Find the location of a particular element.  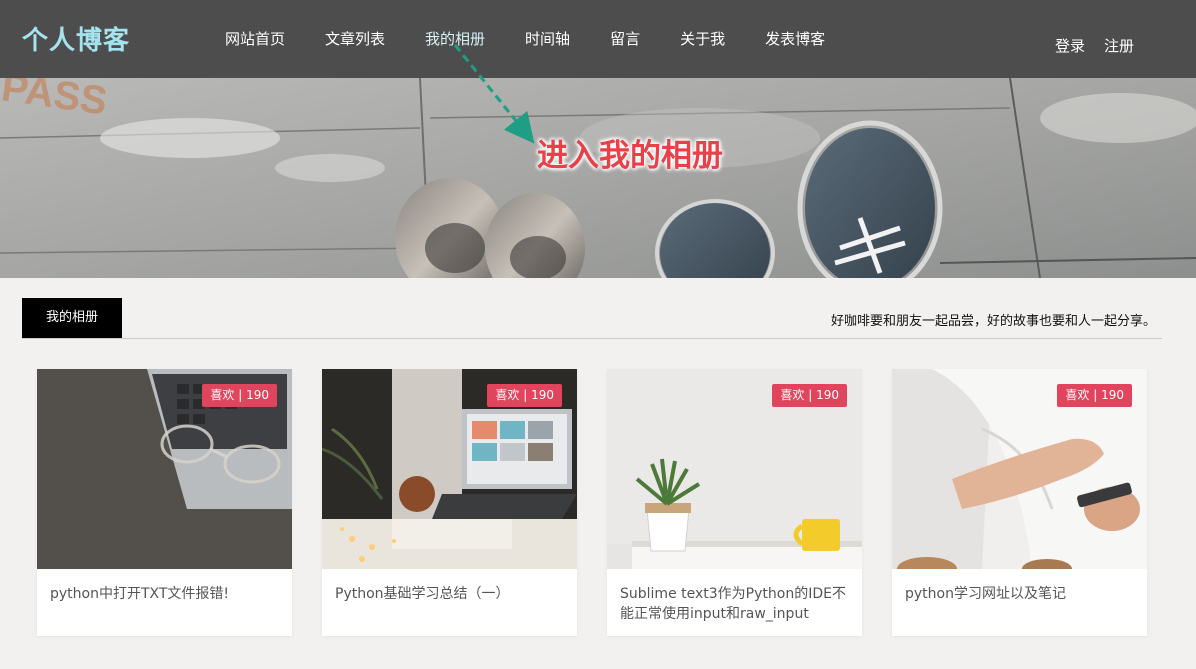

album-card: 喜欢 | 190 Python基础学习总结（一） is located at coordinates (449, 502).